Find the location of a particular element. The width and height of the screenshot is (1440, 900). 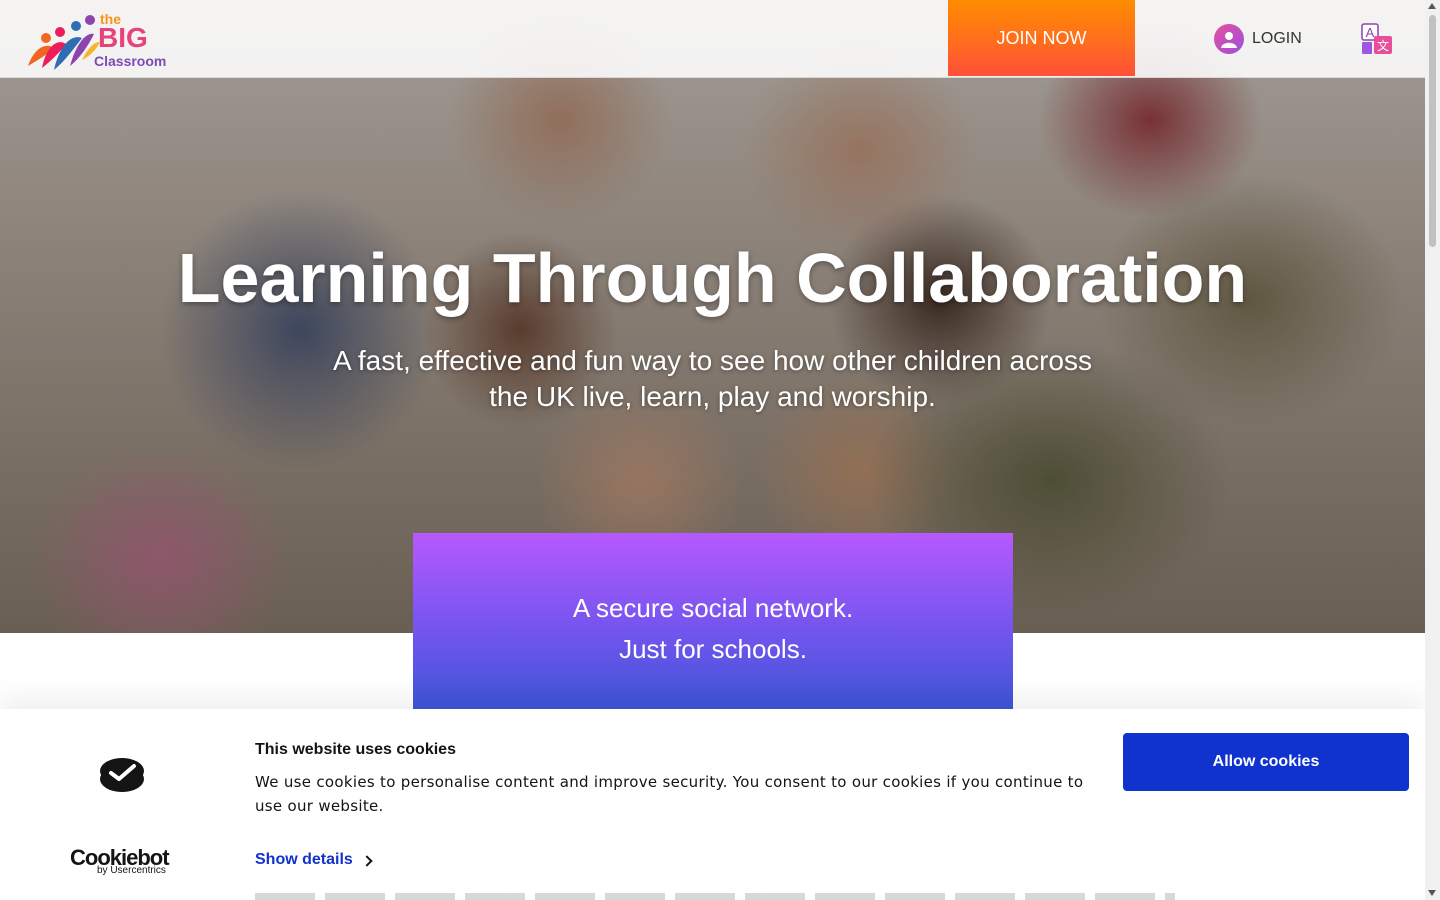

site-logo: the BIG Classroom is located at coordinates (96, 40).